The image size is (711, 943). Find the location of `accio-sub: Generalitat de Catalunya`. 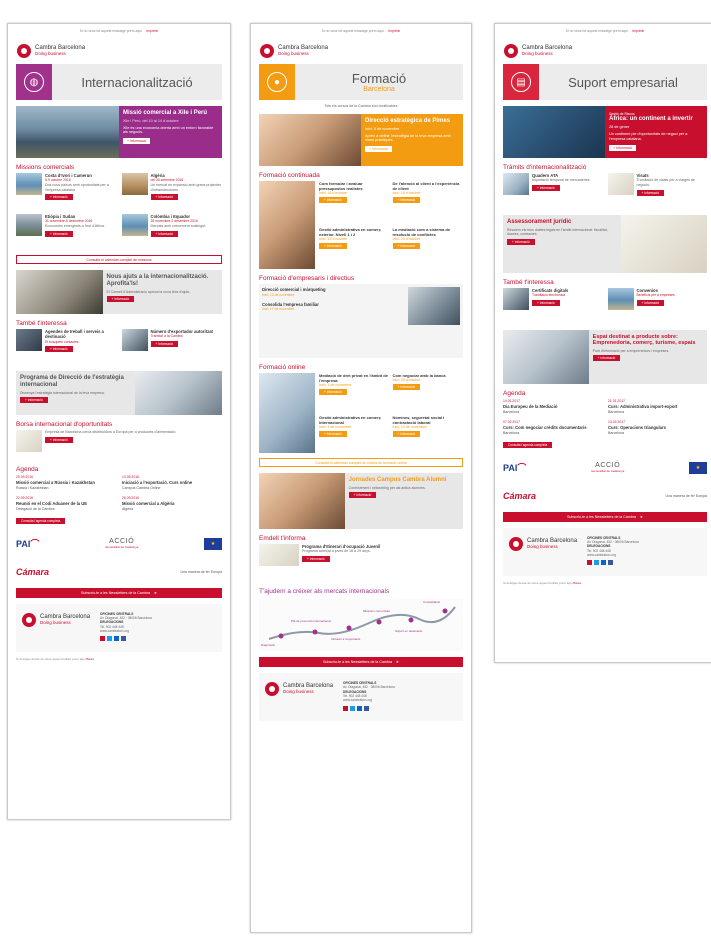

accio-sub: Generalitat de Catalunya is located at coordinates (122, 547).